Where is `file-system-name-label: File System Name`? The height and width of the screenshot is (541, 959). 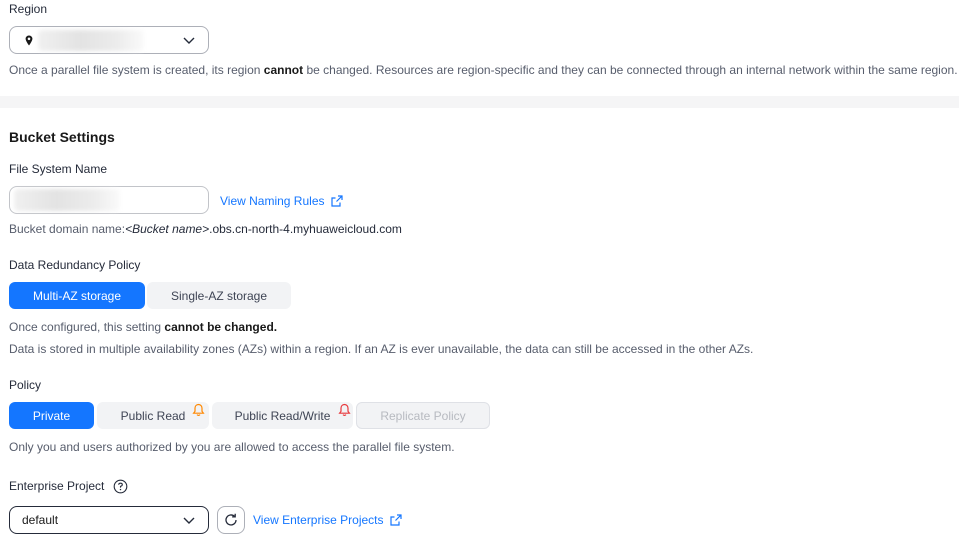 file-system-name-label: File System Name is located at coordinates (58, 169).